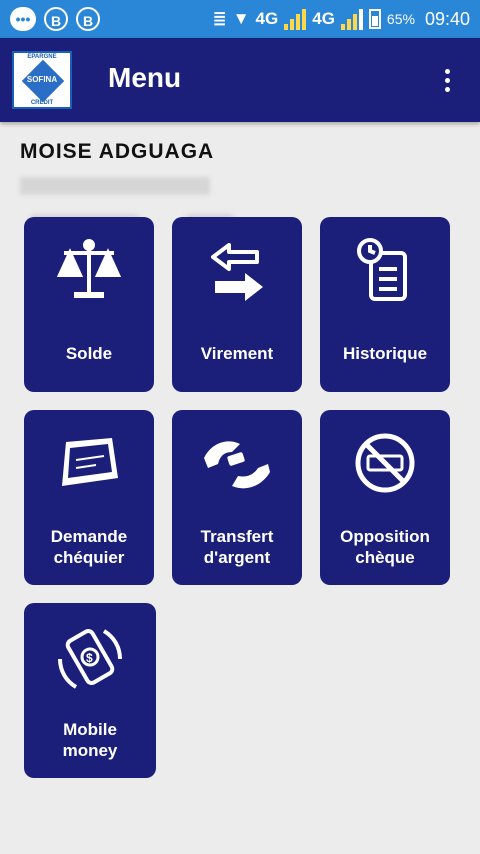 The image size is (480, 854). I want to click on wifi-icon: ▼, so click(241, 18).